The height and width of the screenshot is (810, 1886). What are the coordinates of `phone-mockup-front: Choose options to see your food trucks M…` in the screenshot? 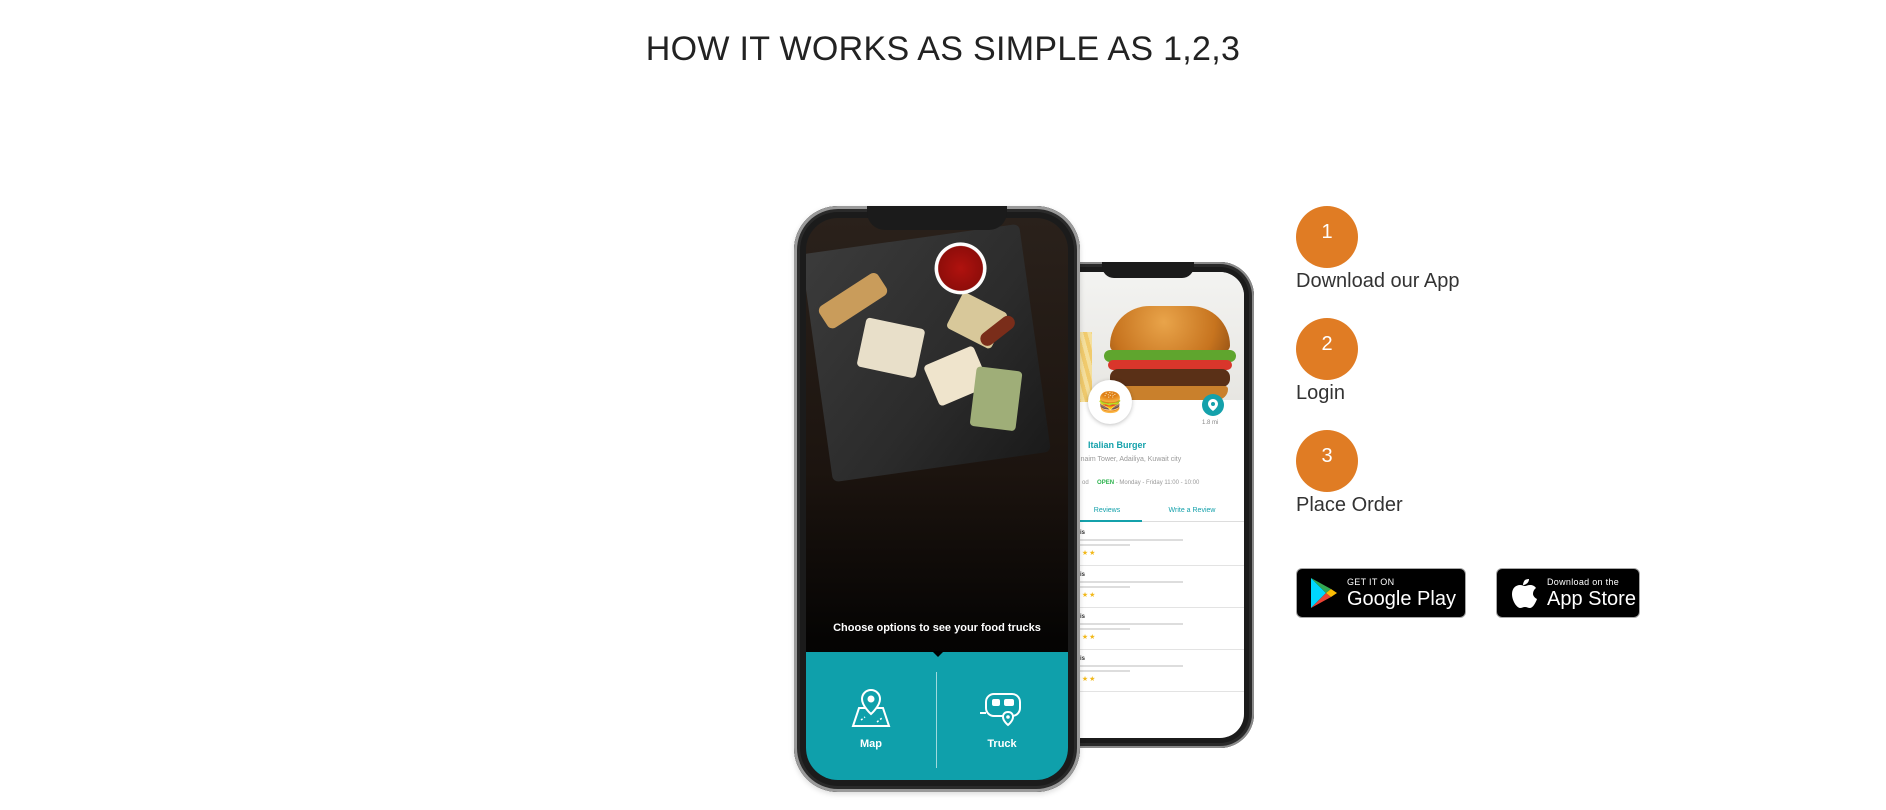 It's located at (937, 499).